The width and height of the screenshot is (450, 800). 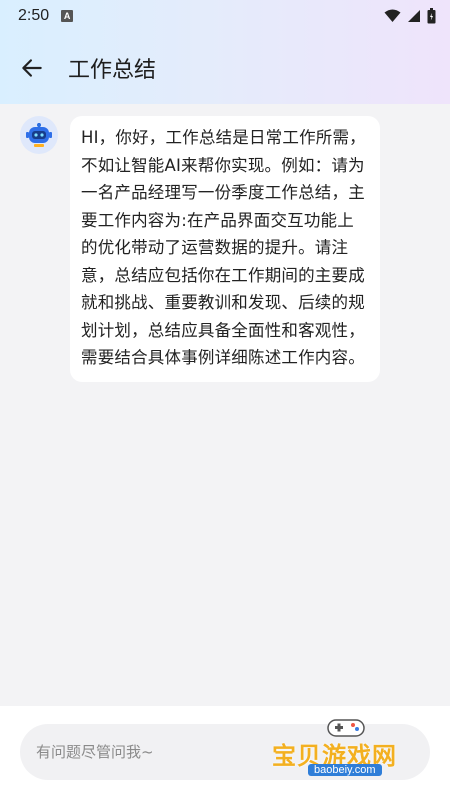 What do you see at coordinates (112, 70) in the screenshot?
I see `page-title: 工作总结` at bounding box center [112, 70].